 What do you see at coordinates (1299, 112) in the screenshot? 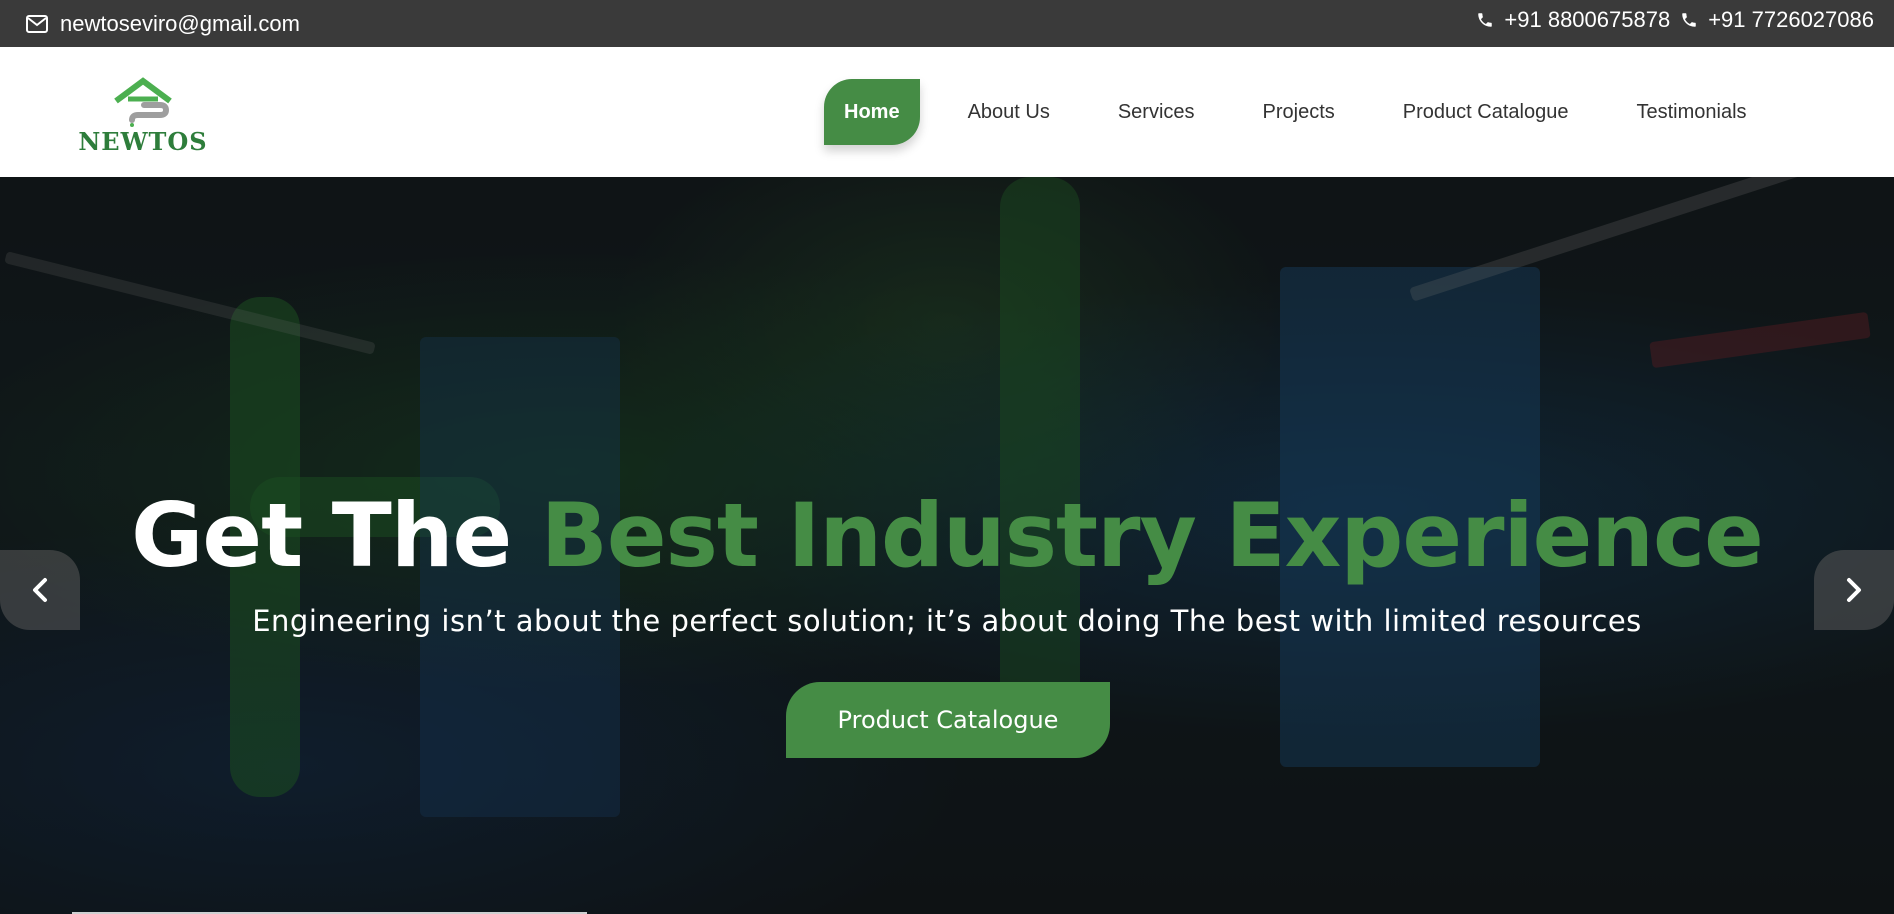
I see `nav-item-projects: Projects` at bounding box center [1299, 112].